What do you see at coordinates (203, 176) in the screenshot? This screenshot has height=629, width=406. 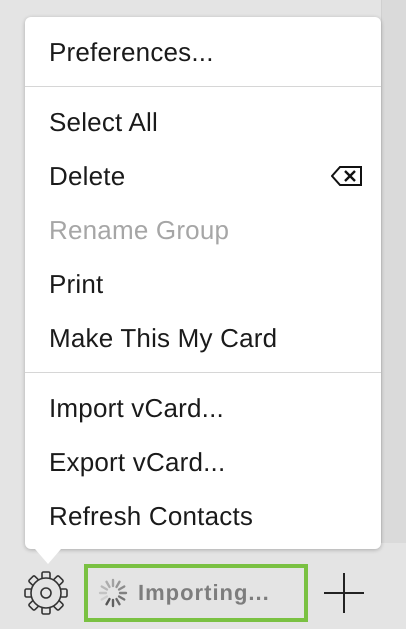 I see `menu-item: Delete` at bounding box center [203, 176].